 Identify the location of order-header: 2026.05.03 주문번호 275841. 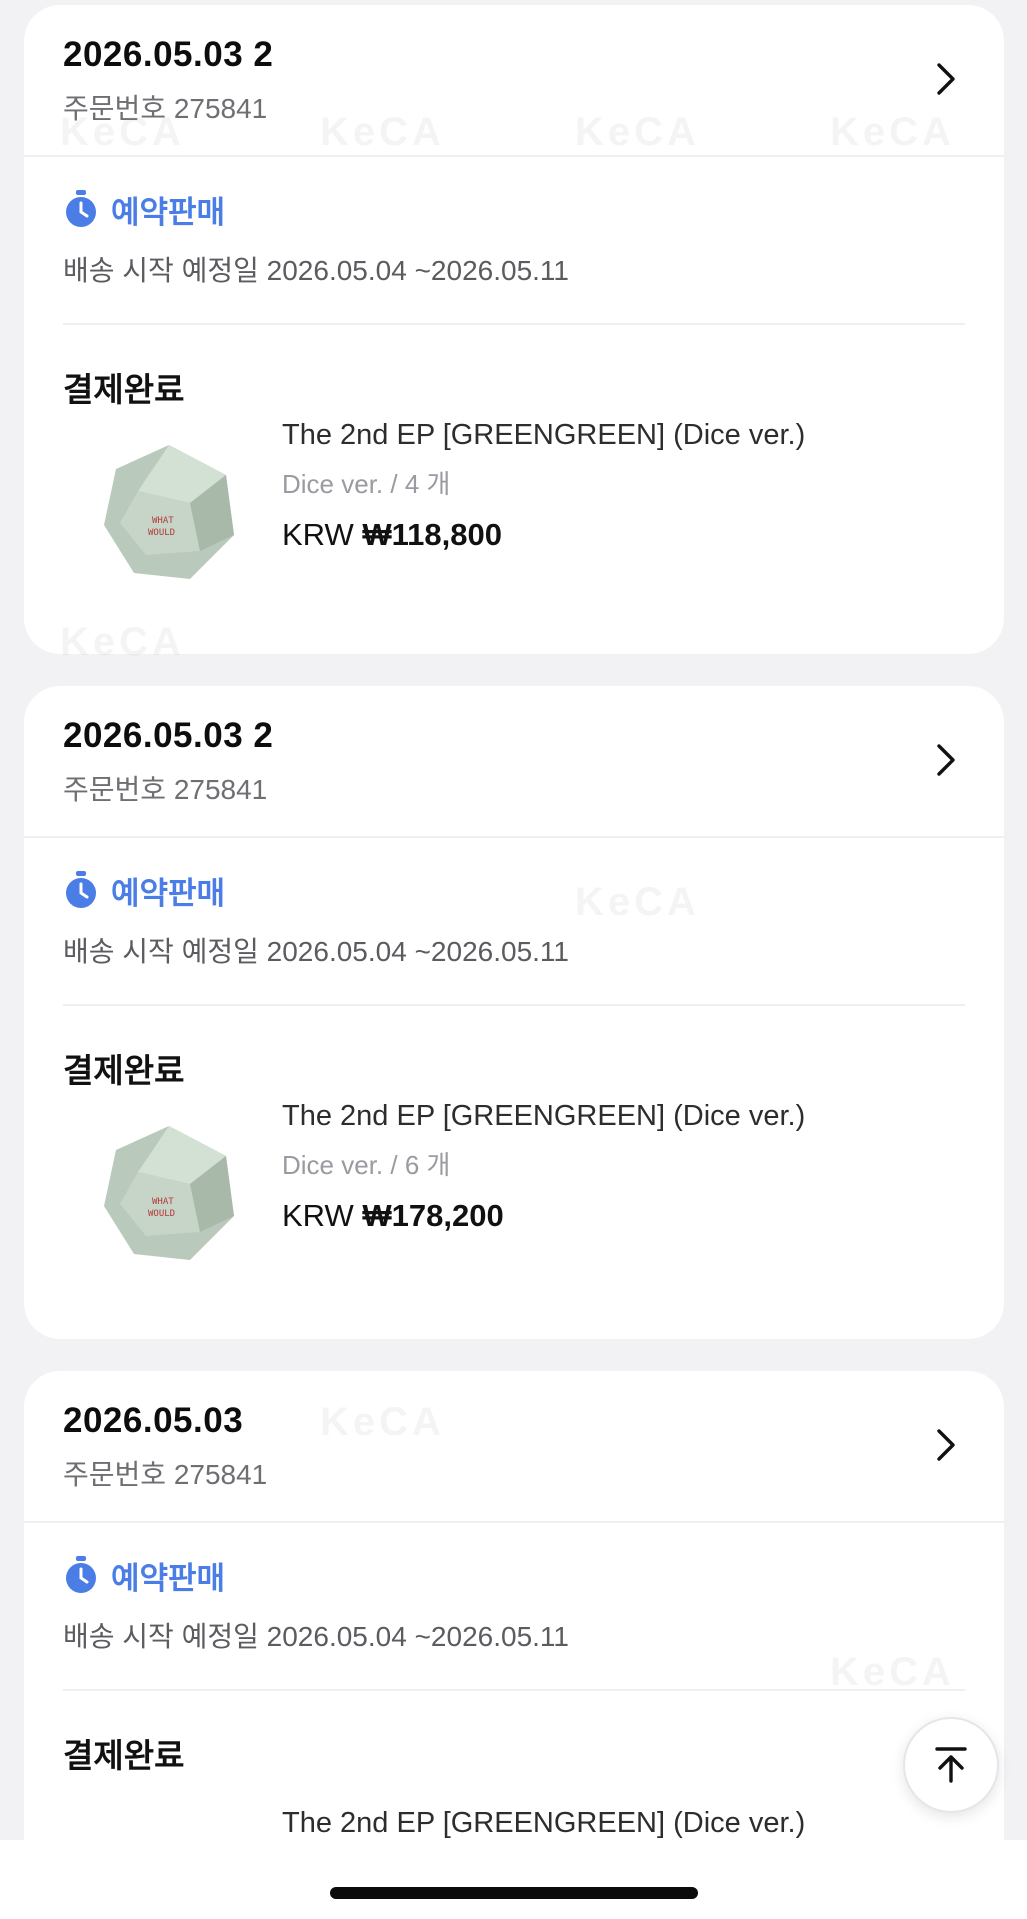
(514, 1447).